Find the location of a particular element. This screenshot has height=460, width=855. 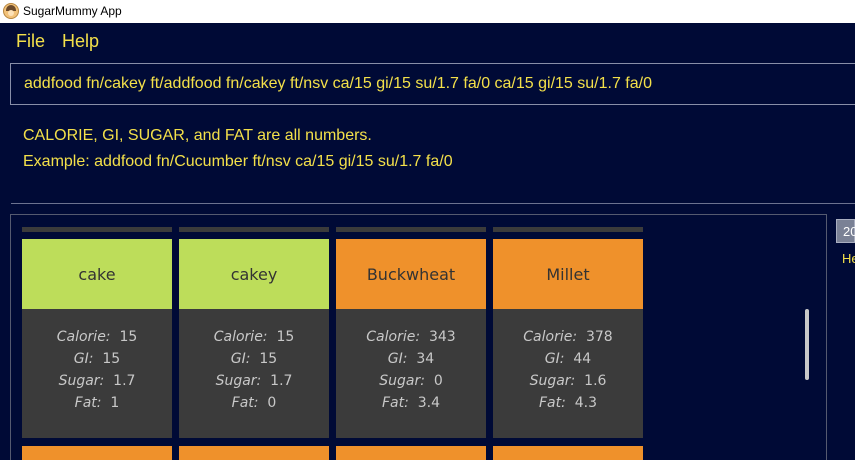

command-box is located at coordinates (432, 84).